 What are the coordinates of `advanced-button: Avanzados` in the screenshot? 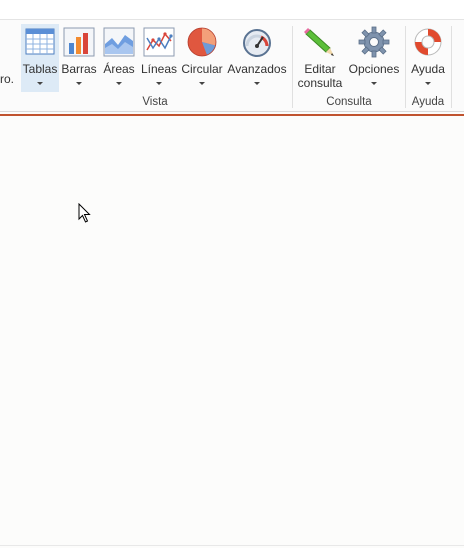 It's located at (257, 58).